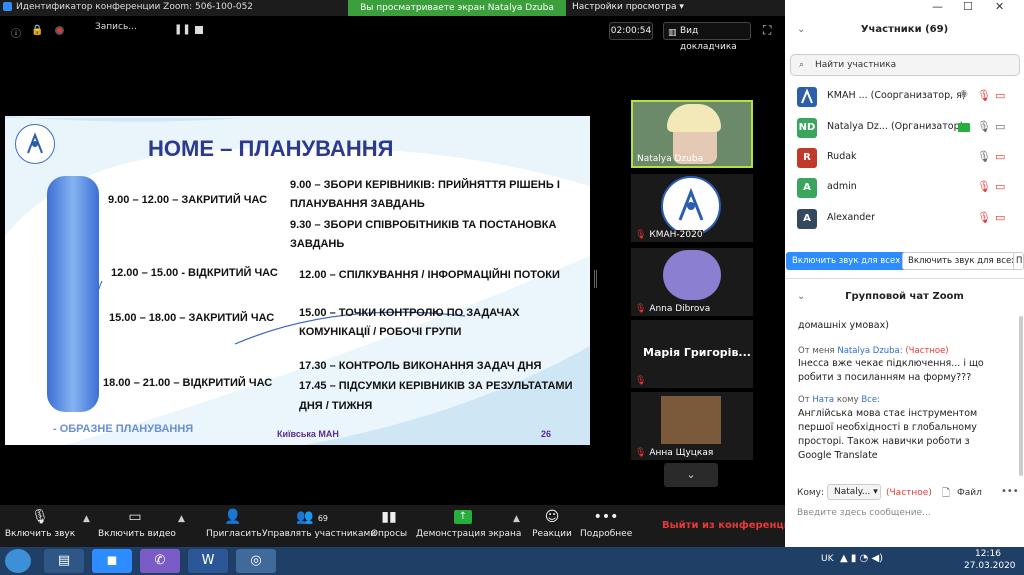 This screenshot has width=1024, height=575. Describe the element at coordinates (1021, 396) in the screenshot. I see `chat-scrollbar` at that location.